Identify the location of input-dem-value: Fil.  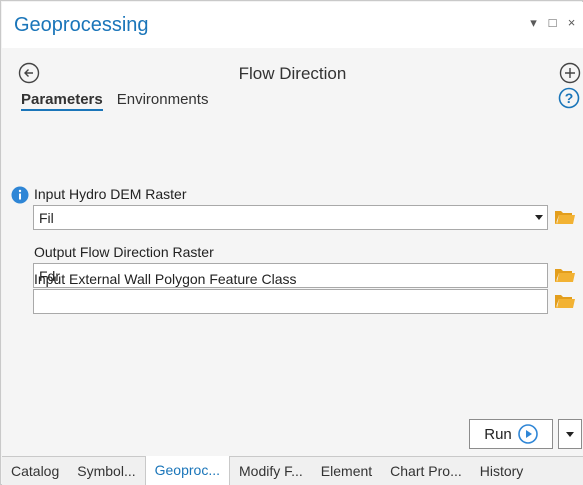
(46, 218).